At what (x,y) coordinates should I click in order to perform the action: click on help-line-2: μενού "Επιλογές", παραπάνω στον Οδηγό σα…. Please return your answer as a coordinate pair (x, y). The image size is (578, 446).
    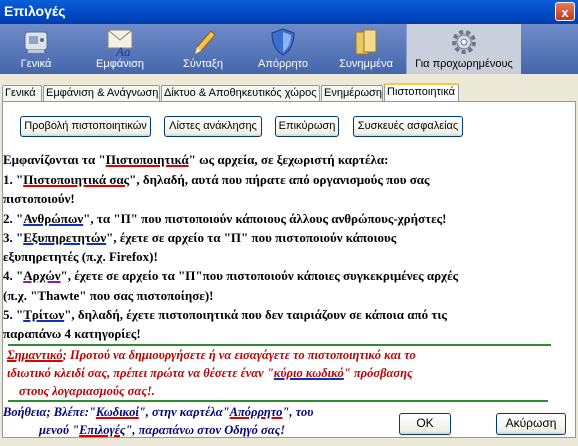
    Looking at the image, I should click on (208, 430).